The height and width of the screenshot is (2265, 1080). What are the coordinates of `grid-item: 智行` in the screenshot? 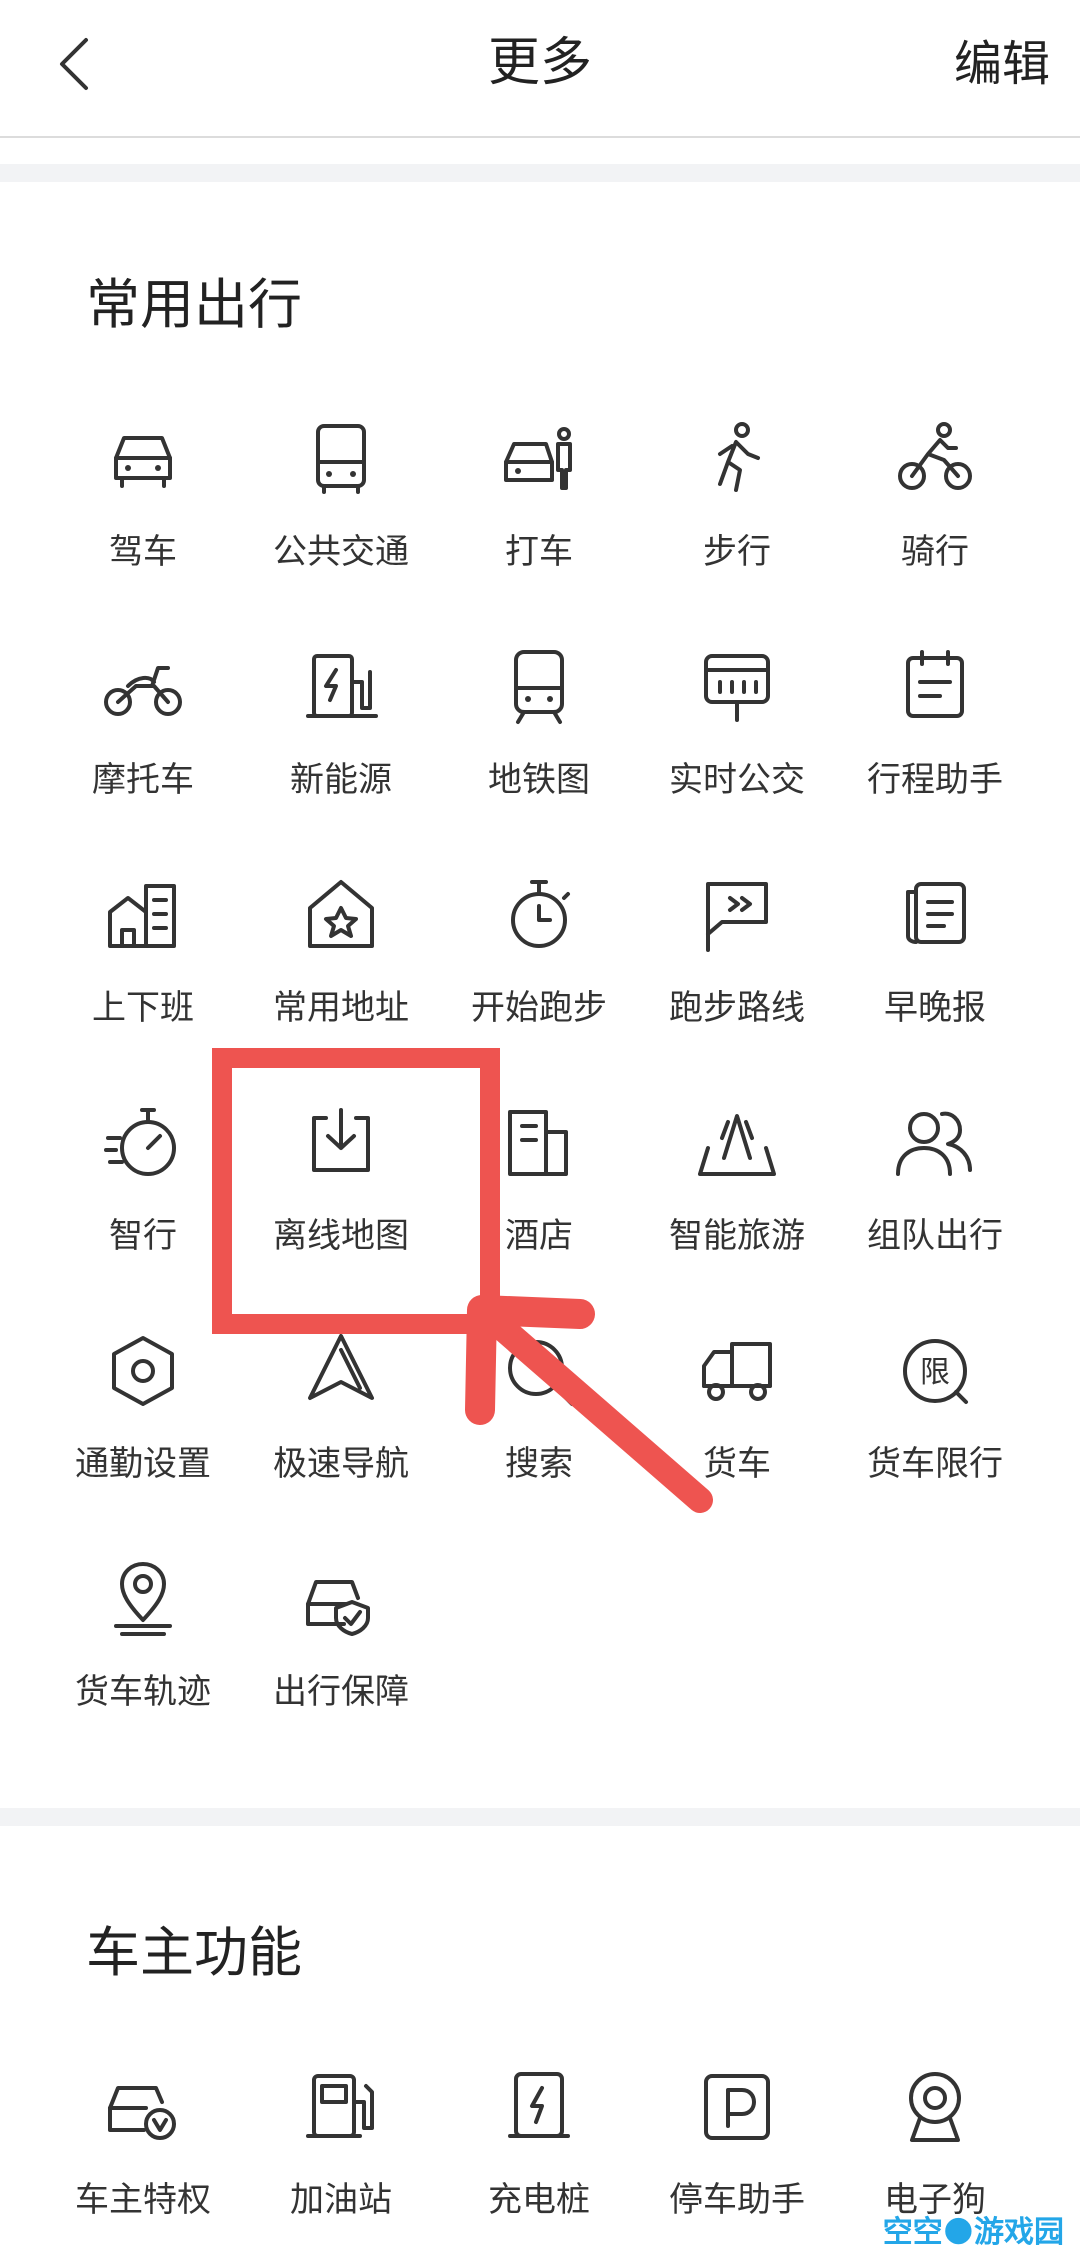 It's located at (143, 1198).